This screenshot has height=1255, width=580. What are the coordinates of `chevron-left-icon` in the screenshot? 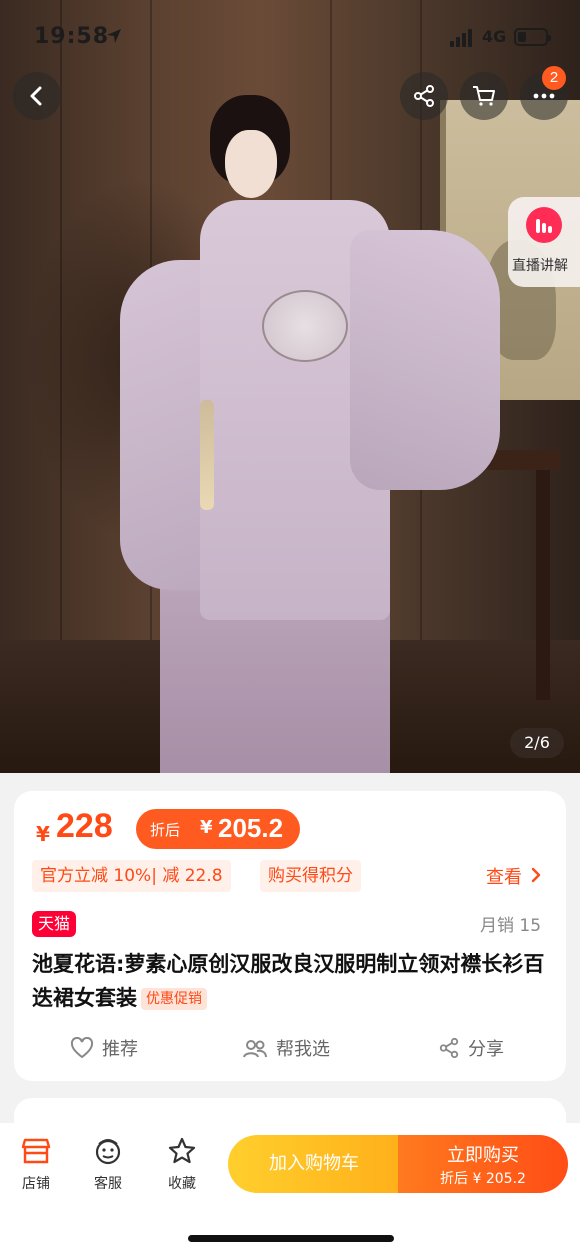 It's located at (36, 96).